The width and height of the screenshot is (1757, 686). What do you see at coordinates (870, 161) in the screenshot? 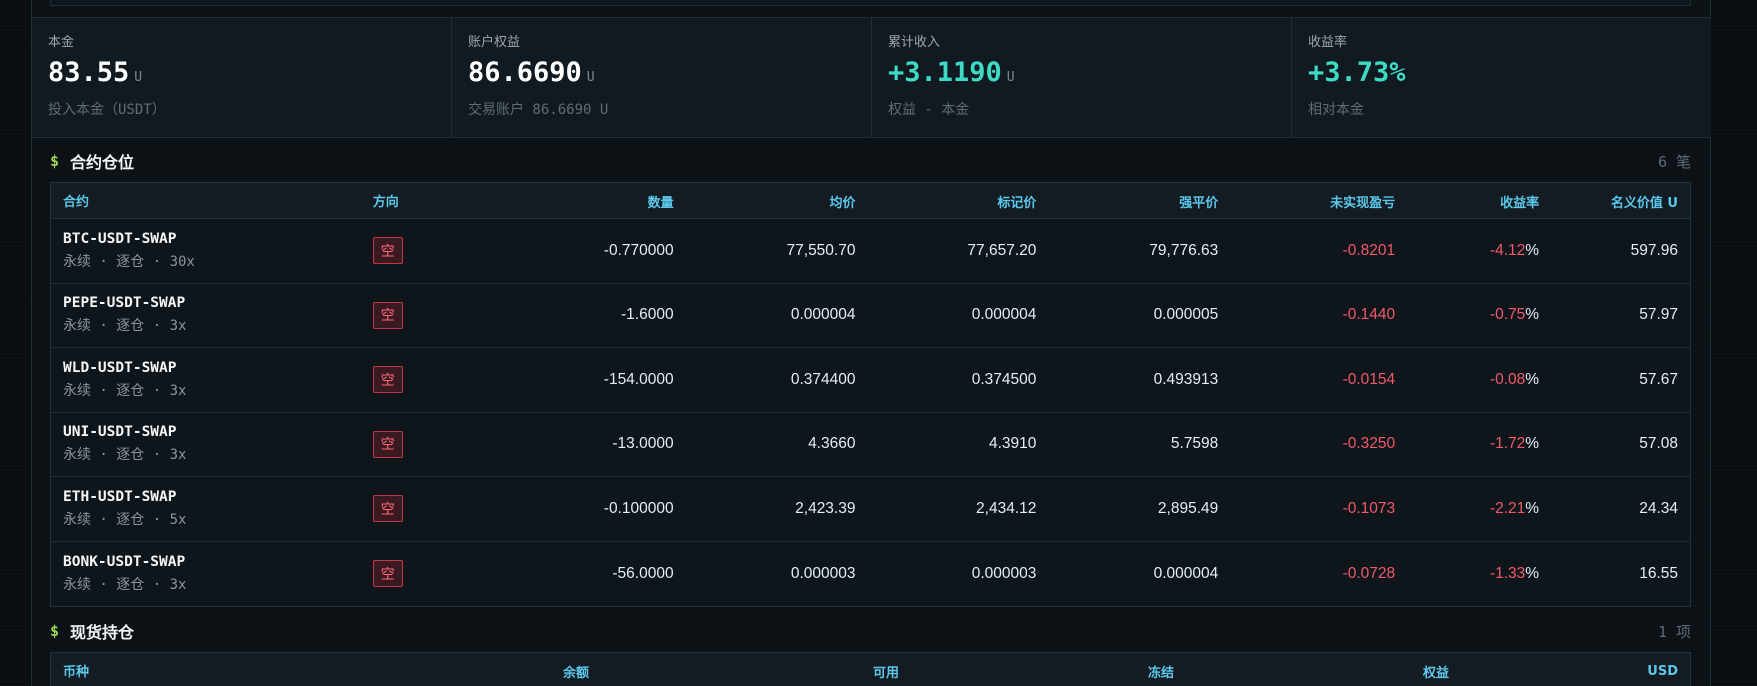
I see `contracts-section-header: $ 合约仓位 6 笔` at bounding box center [870, 161].